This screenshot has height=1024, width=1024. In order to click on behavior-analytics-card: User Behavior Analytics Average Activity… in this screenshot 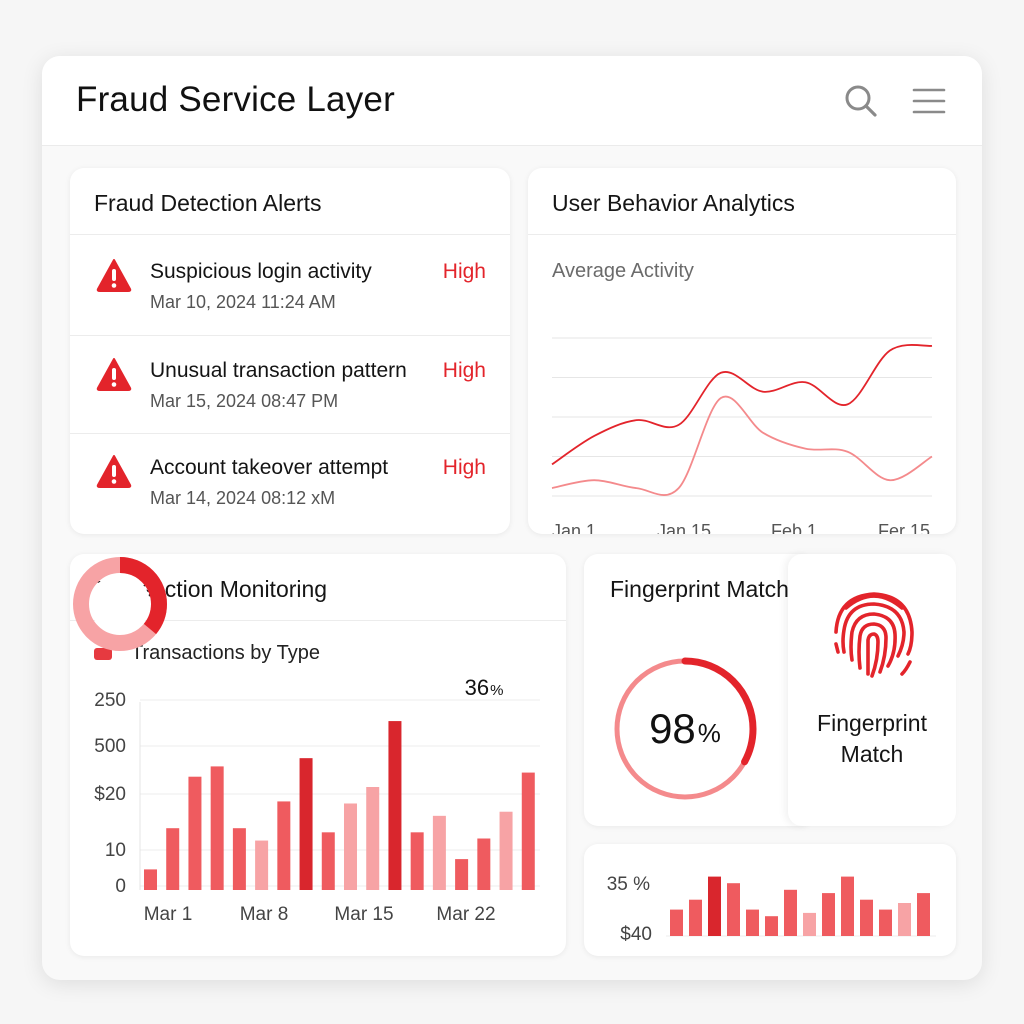, I will do `click(742, 351)`.